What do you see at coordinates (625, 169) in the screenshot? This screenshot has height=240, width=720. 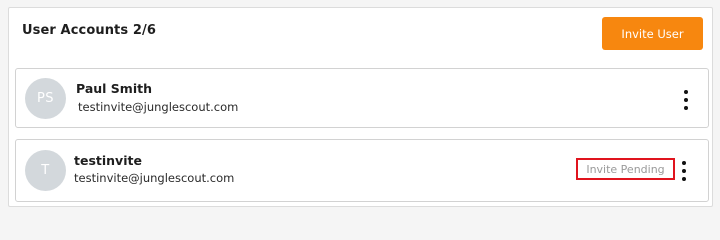 I see `invite-pending-badge: Invite Pending` at bounding box center [625, 169].